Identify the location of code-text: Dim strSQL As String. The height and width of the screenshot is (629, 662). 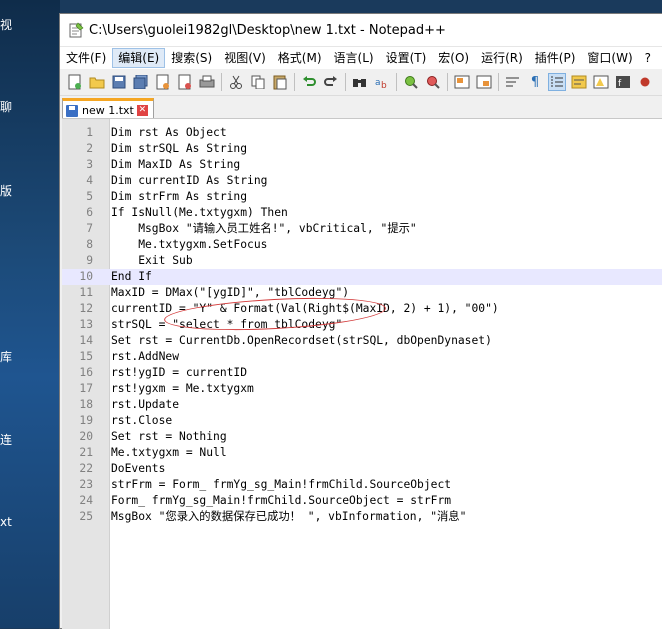
(179, 148).